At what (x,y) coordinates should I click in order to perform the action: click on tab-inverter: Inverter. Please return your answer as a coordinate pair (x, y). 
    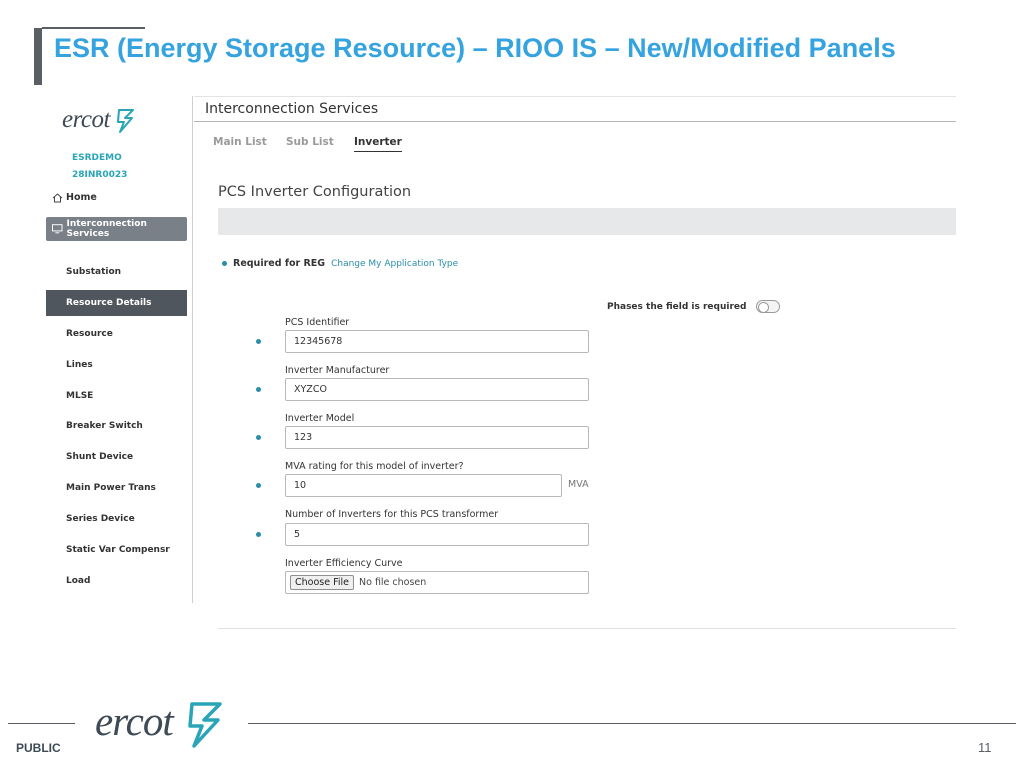
    Looking at the image, I should click on (378, 144).